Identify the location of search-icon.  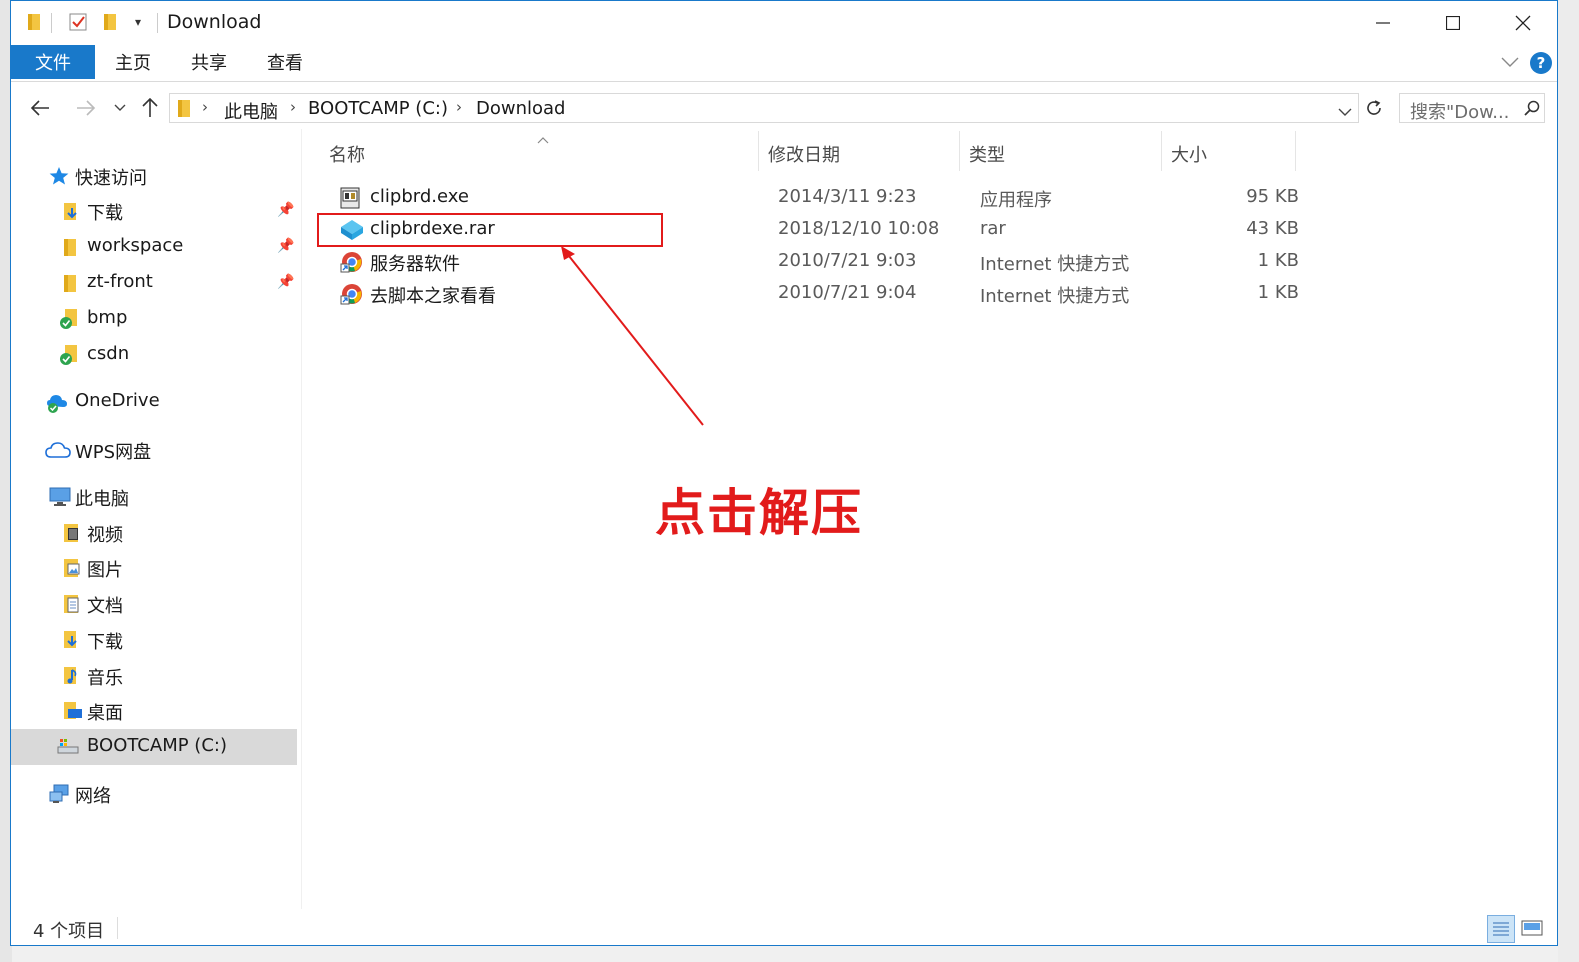
(1532, 110).